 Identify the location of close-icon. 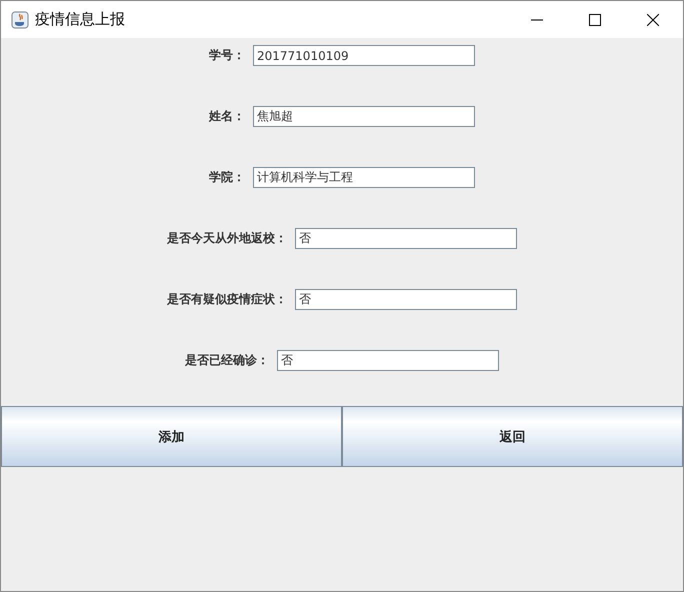
(653, 20).